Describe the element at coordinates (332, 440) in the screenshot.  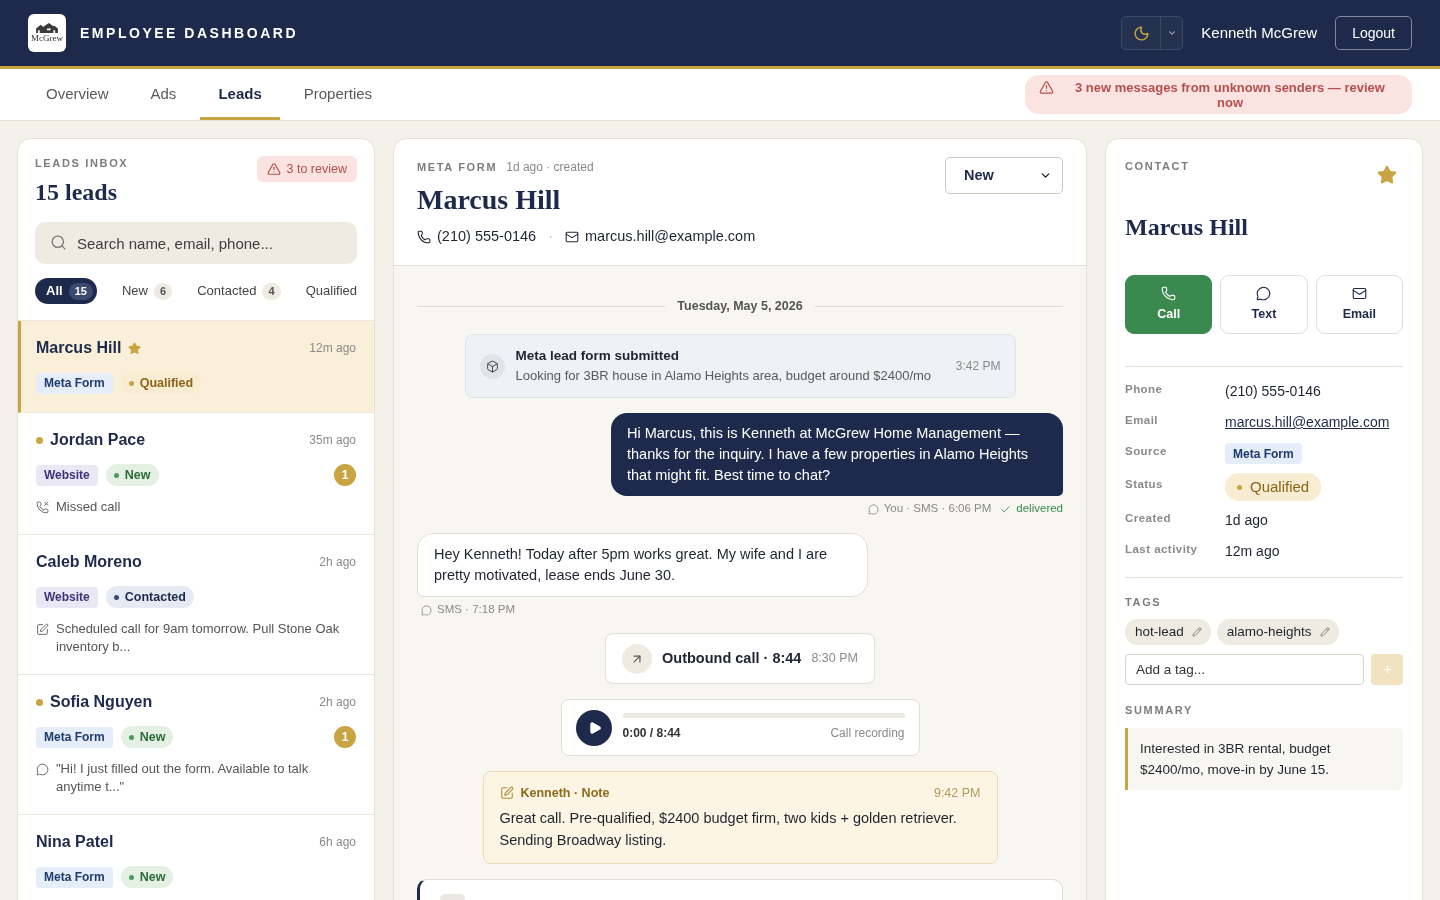
I see `lead-time: 35m ago` at that location.